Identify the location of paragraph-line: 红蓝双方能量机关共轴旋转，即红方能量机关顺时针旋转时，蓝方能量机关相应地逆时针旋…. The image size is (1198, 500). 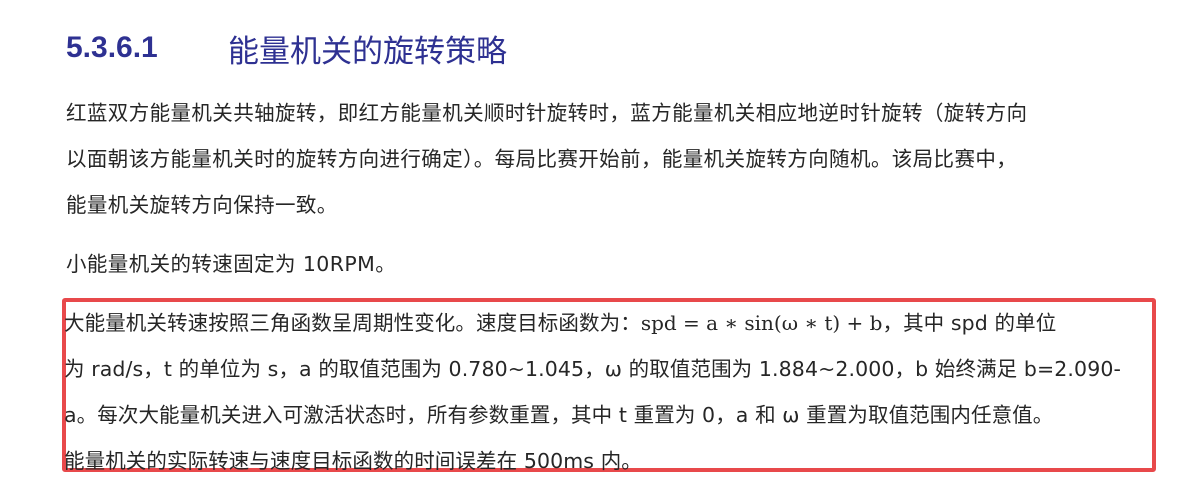
(547, 113).